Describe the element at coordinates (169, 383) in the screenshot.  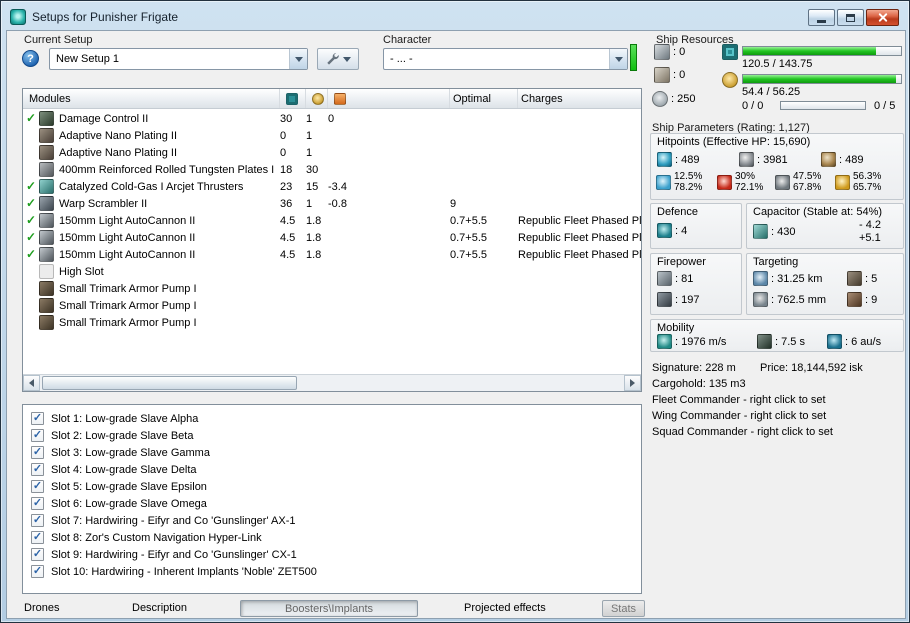
I see `scrollbar-thumb` at that location.